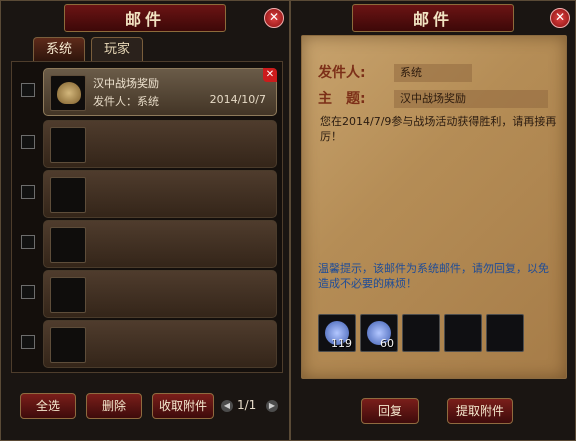  What do you see at coordinates (438, 129) in the screenshot?
I see `mail-body-text: 您在2014/7/9参与战场活动获得胜利，请再接再厉！` at bounding box center [438, 129].